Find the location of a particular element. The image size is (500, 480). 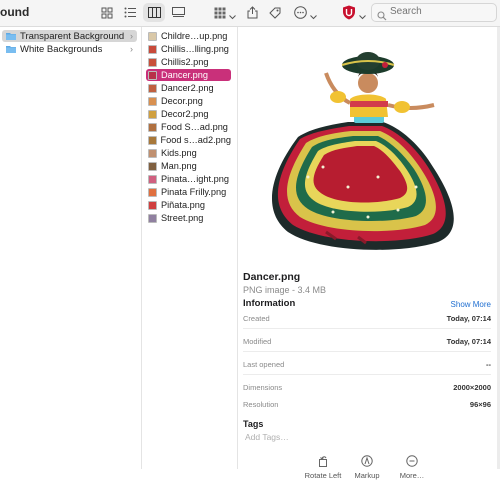

info-row-resolution: Resolution 96×96 is located at coordinates (367, 405).